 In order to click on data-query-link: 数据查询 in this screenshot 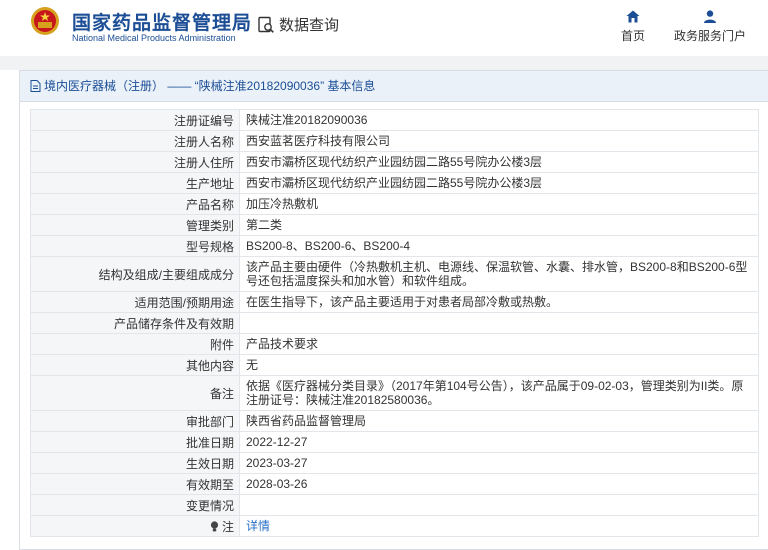, I will do `click(298, 24)`.